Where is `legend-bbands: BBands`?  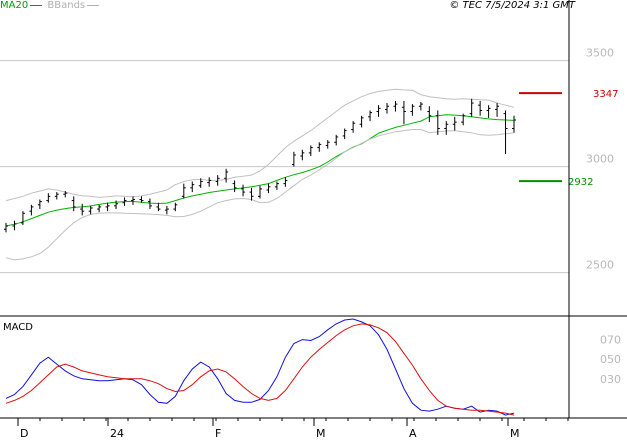 legend-bbands: BBands is located at coordinates (66, 5).